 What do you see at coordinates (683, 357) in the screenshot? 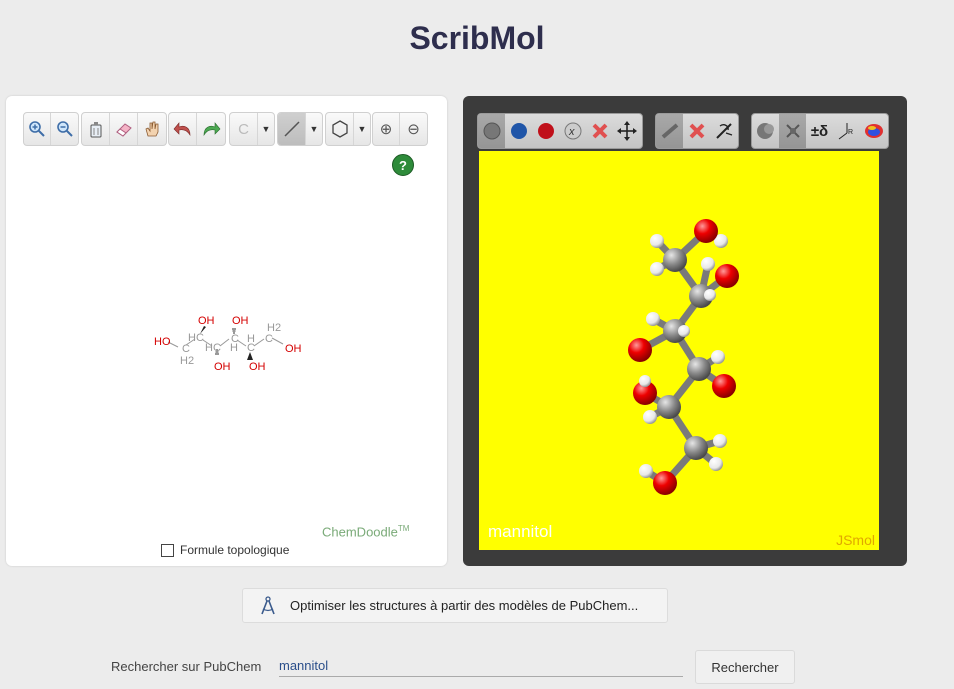
I see `molecule-3d` at bounding box center [683, 357].